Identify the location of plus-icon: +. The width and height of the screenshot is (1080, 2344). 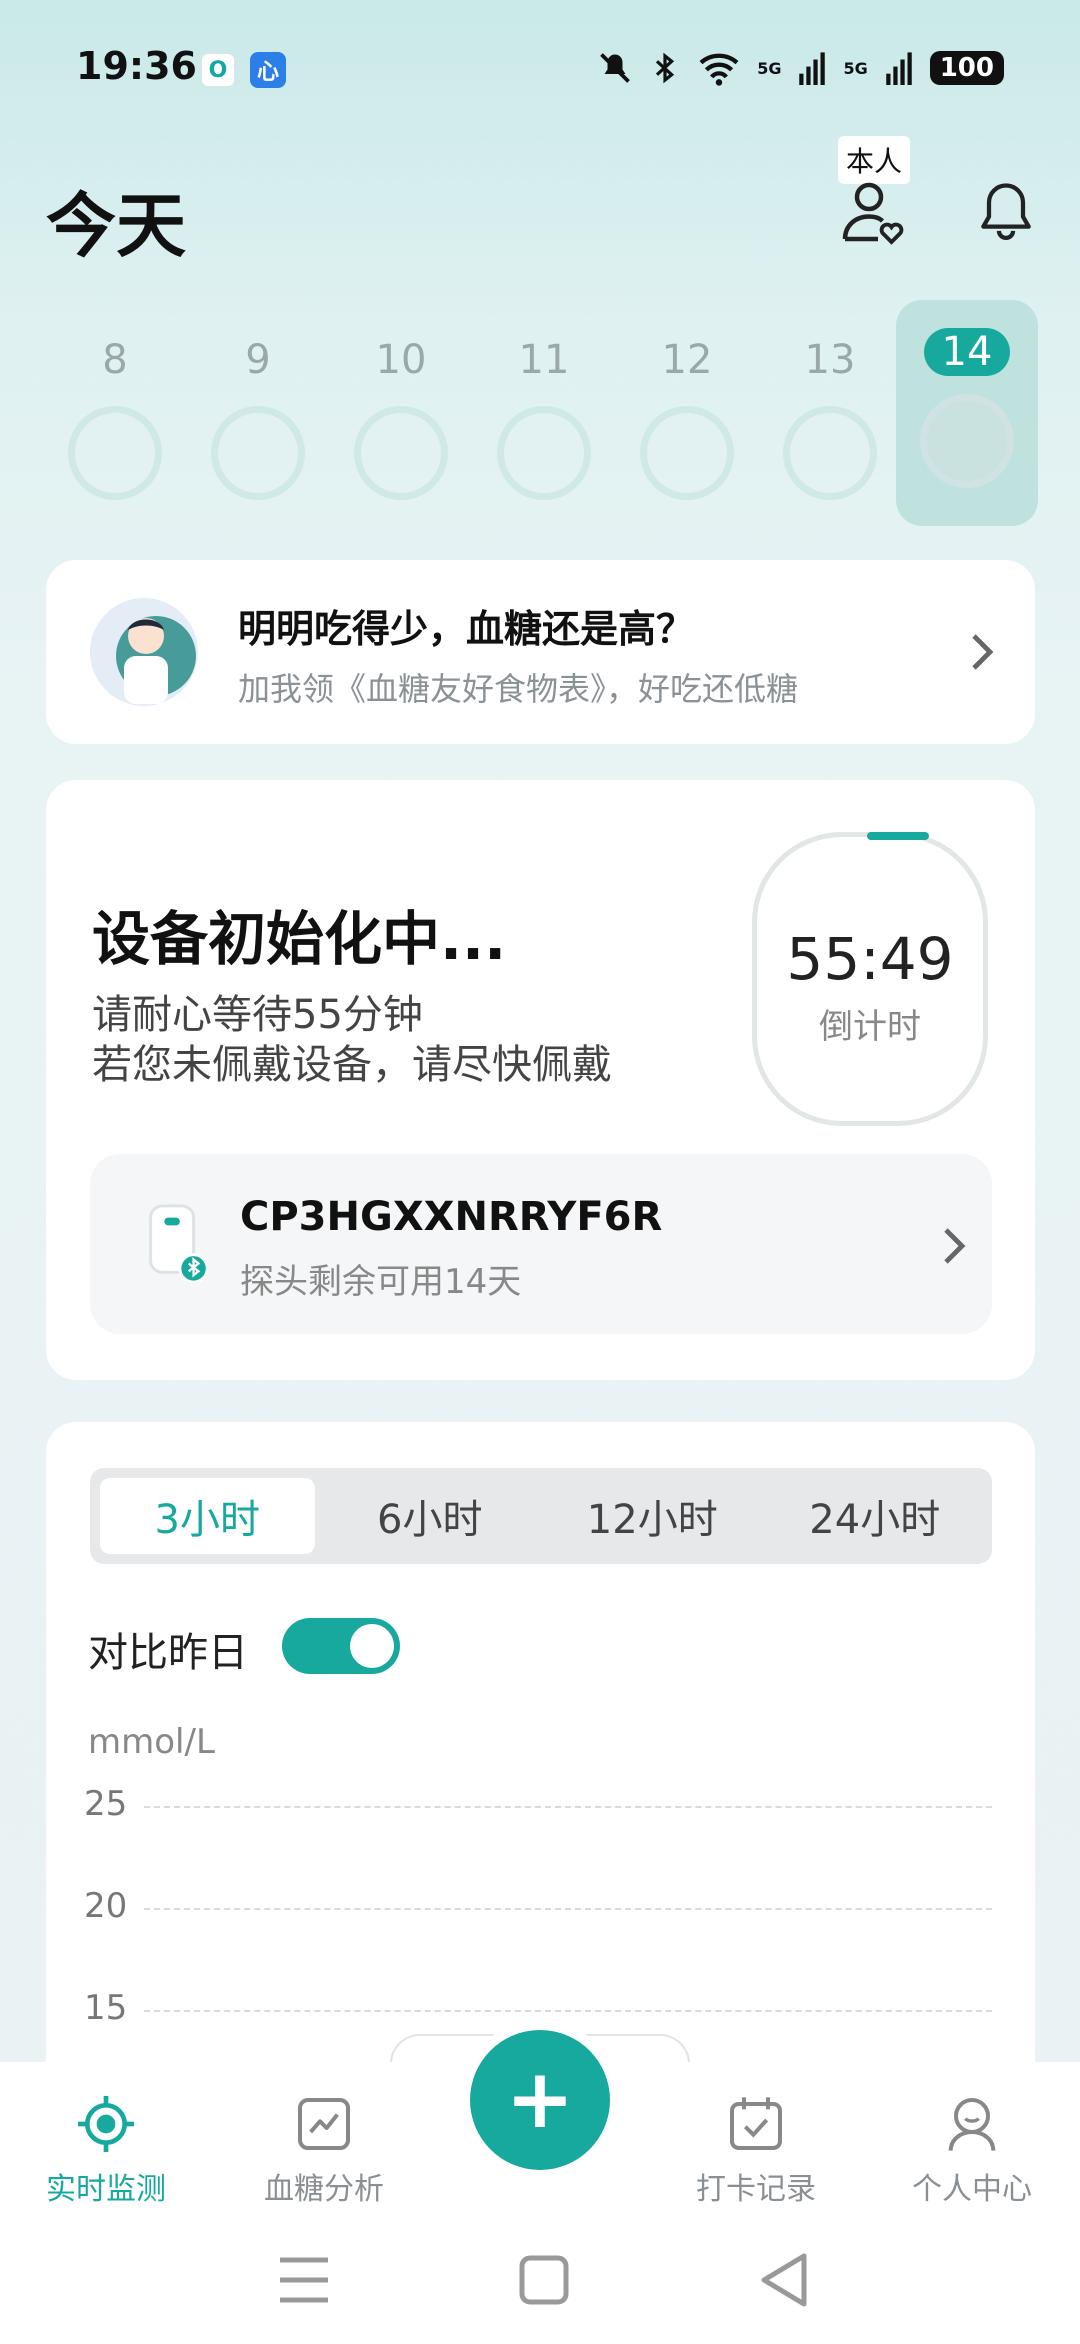
(540, 2099).